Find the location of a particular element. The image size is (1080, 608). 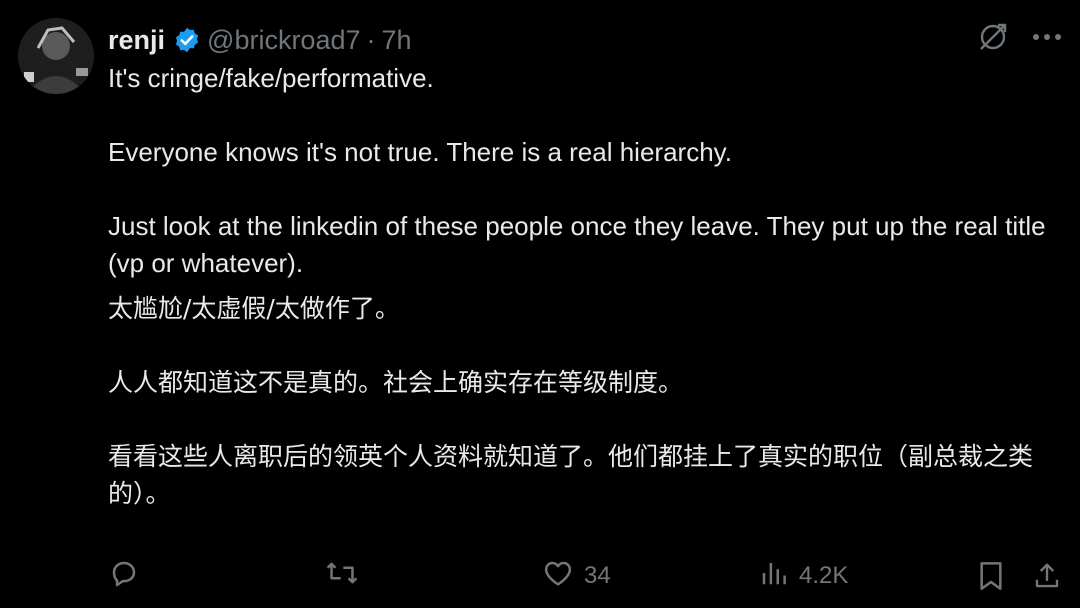

share-icon is located at coordinates (1047, 576).